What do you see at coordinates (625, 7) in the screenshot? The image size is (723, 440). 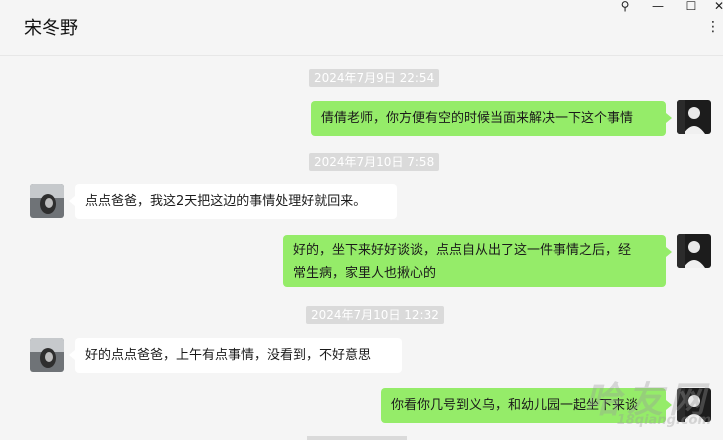 I see `pin-icon: ⚲` at bounding box center [625, 7].